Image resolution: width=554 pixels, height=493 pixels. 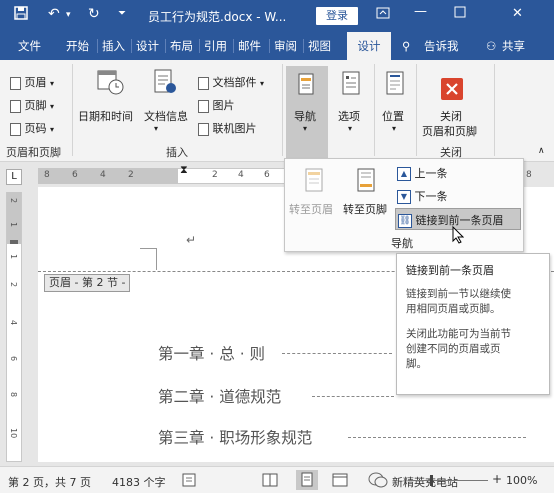 What do you see at coordinates (420, 11) in the screenshot?
I see `minimize-icon: —` at bounding box center [420, 11].